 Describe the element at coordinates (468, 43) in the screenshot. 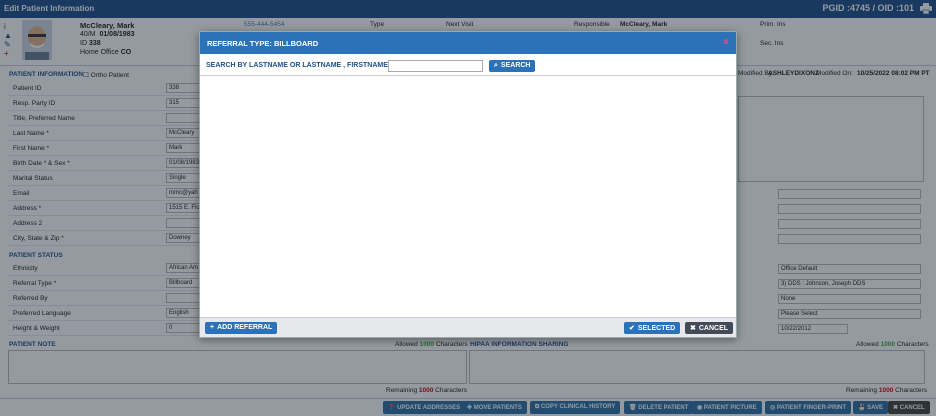

I see `modal-header: REFERRAL TYPE: BILLBOARD ×` at that location.